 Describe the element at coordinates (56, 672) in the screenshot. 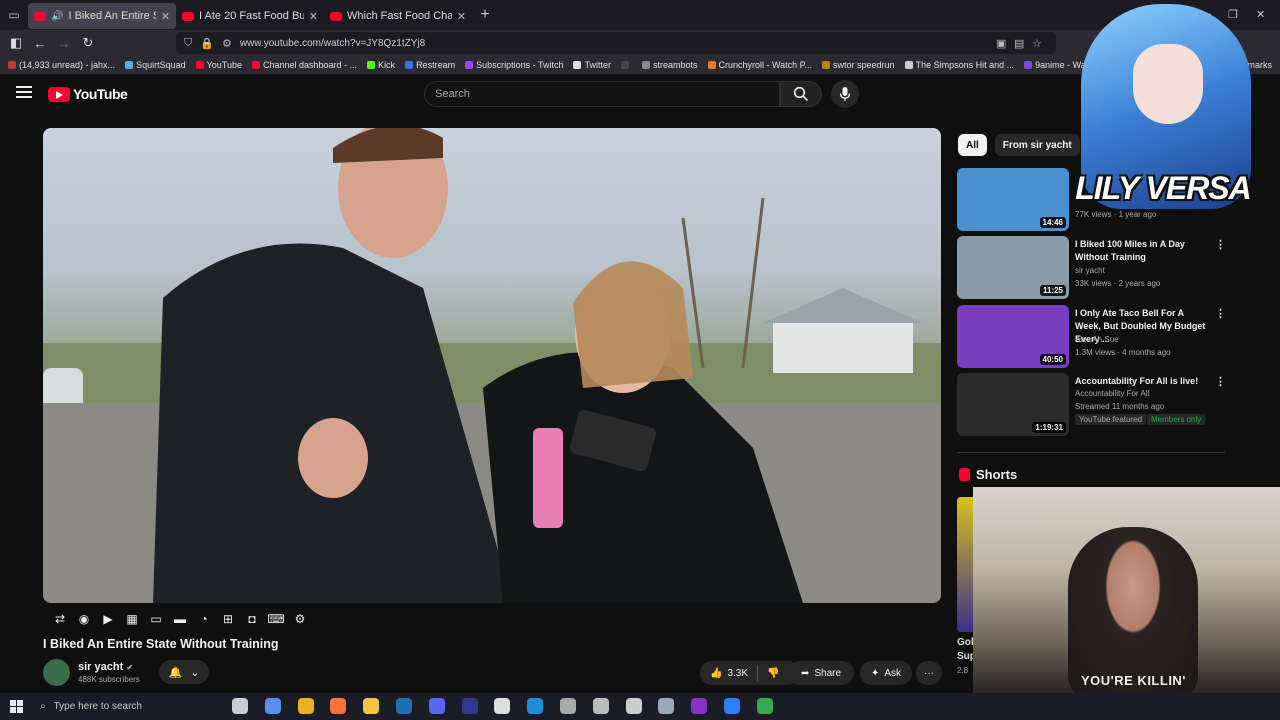

I see `channel-avatar` at that location.